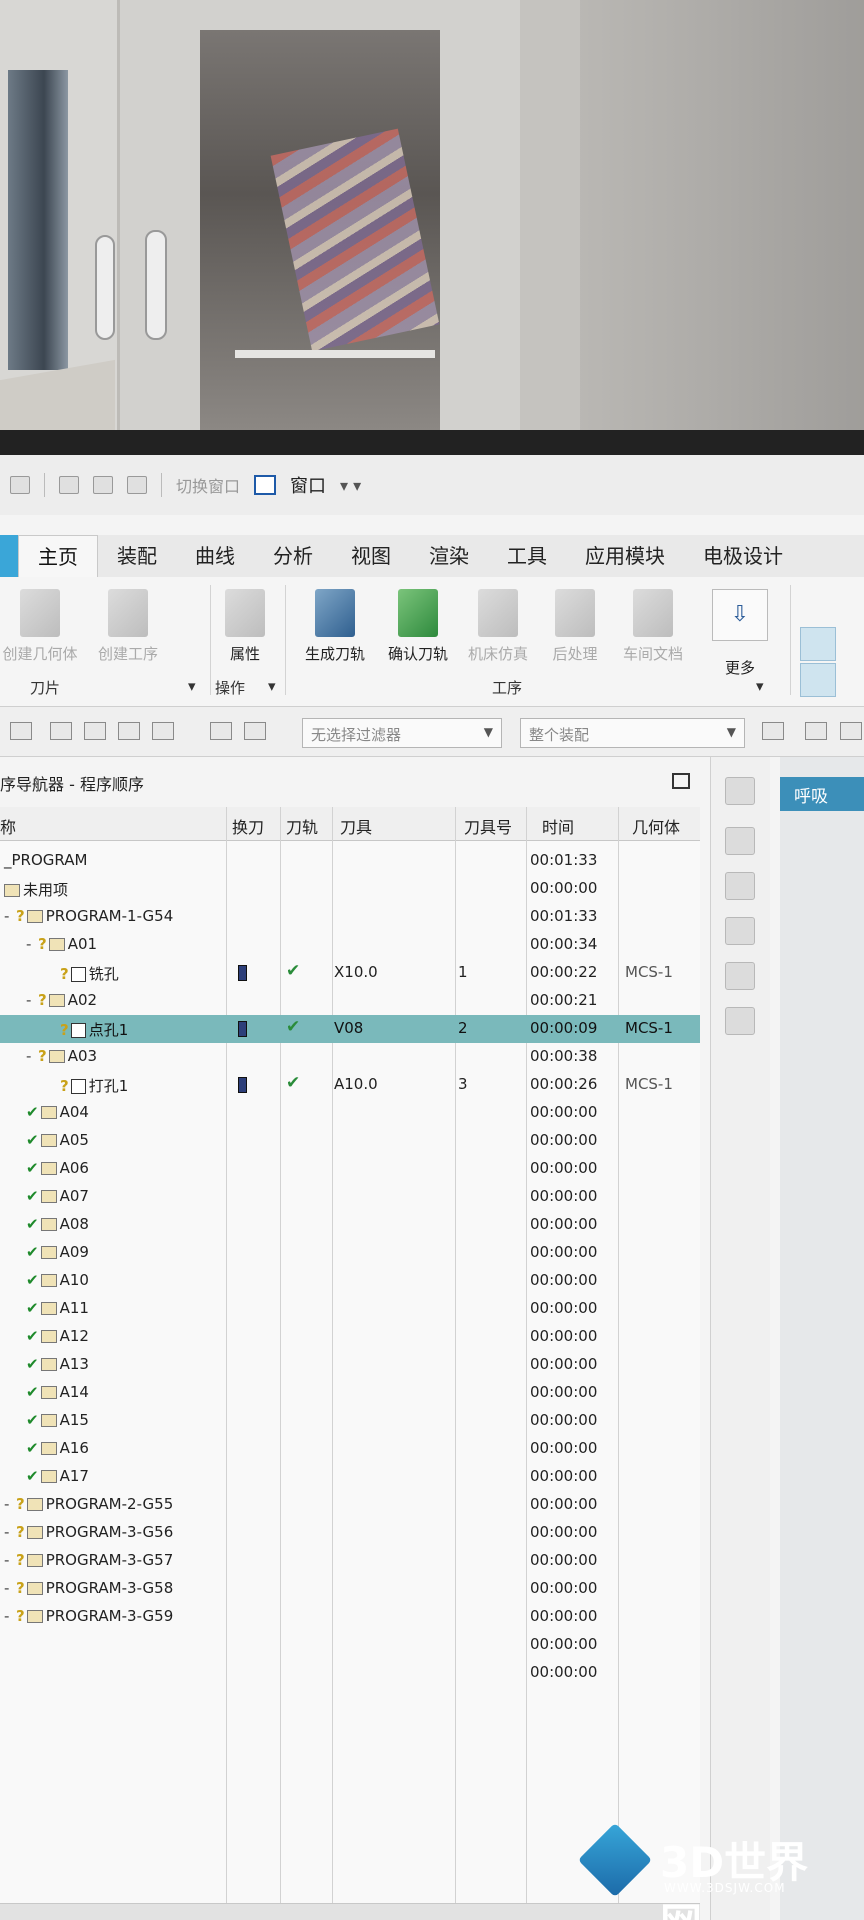  What do you see at coordinates (350, 973) in the screenshot?
I see `table-row: ? 铣孔 ✔ X10.0 1 MCS-1 00:00:22` at bounding box center [350, 973].